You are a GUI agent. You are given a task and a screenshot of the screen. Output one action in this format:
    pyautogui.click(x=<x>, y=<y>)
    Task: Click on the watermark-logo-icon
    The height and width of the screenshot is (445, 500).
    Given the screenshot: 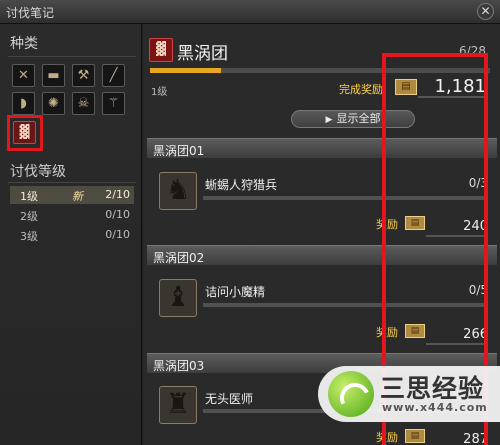 What is the action you would take?
    pyautogui.click(x=351, y=394)
    